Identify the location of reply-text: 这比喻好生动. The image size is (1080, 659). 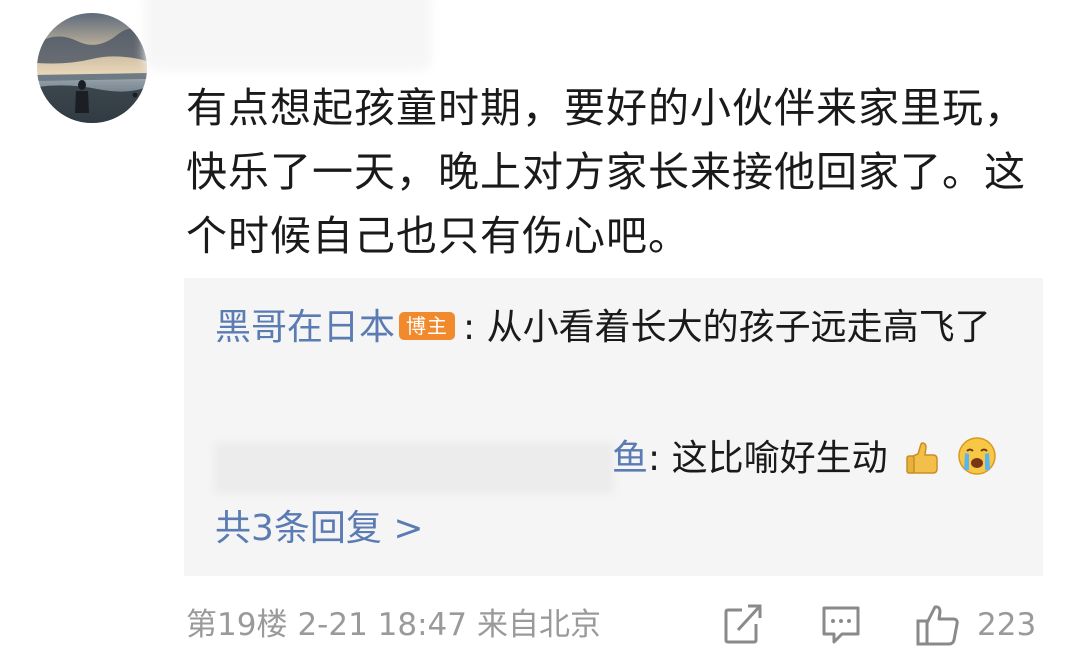
(779, 458).